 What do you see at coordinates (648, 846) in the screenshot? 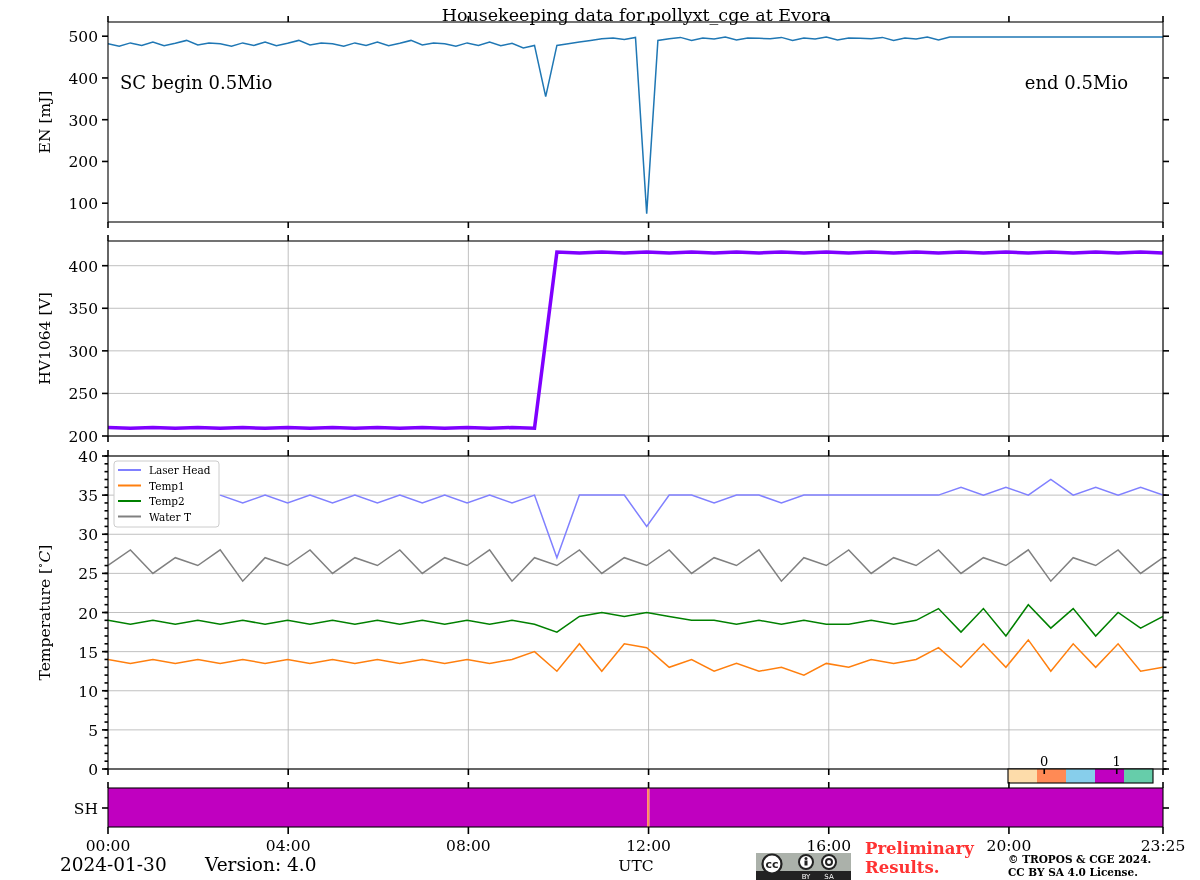
I see `tick-label: 12:00` at bounding box center [648, 846].